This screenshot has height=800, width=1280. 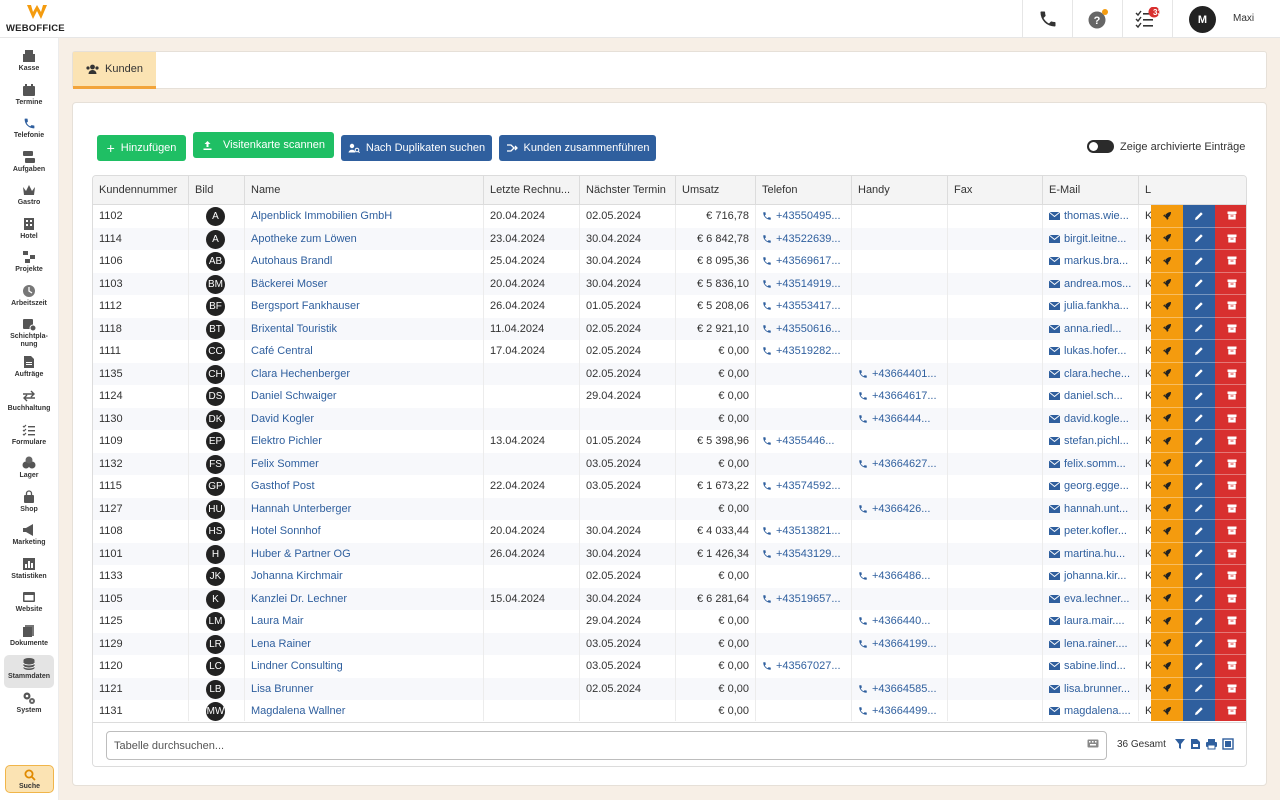 What do you see at coordinates (364, 531) in the screenshot?
I see `customer-name-link: Hotel Sonnhof` at bounding box center [364, 531].